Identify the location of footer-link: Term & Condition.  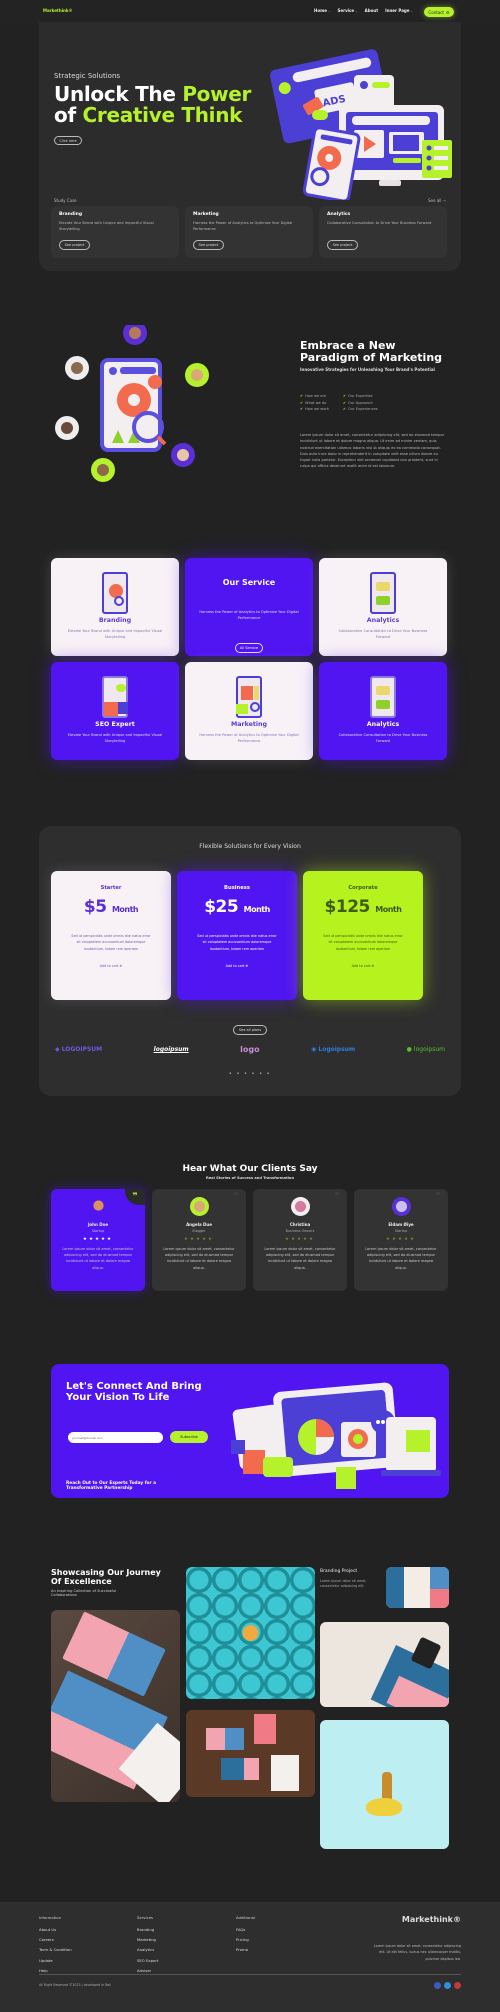
(55, 1949).